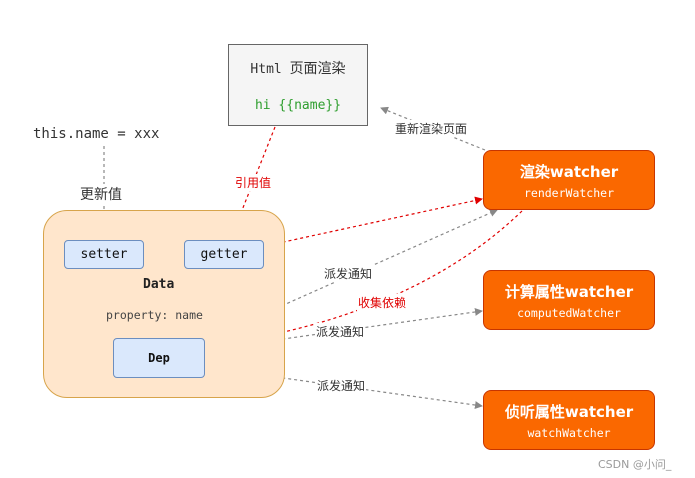 This screenshot has height=478, width=695. Describe the element at coordinates (348, 273) in the screenshot. I see `label-notify-1: 派发通知` at that location.